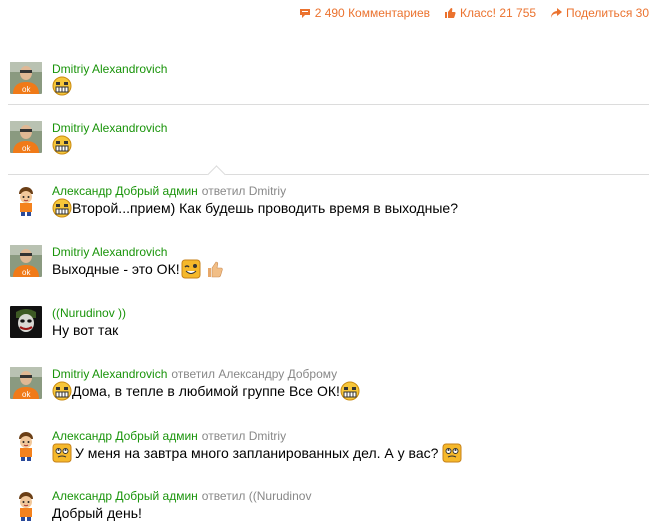 Image resolution: width=657 pixels, height=529 pixels. What do you see at coordinates (498, 13) in the screenshot?
I see `klass-count-label: Класс! 21 755` at bounding box center [498, 13].